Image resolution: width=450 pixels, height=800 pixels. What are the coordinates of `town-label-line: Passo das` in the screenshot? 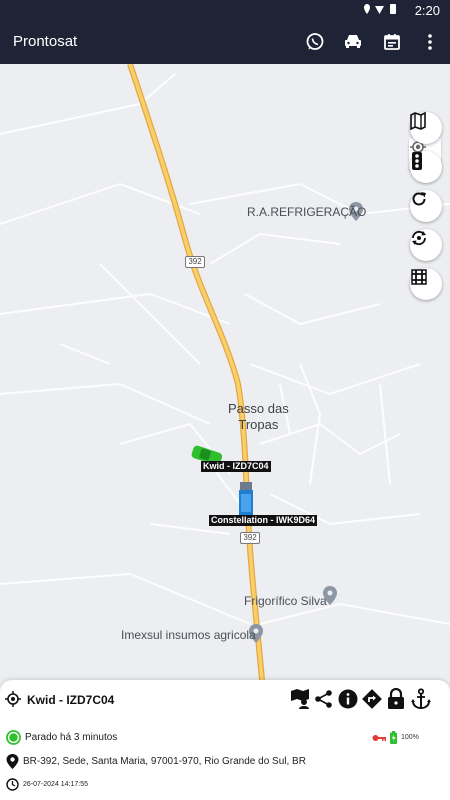 It's located at (258, 408).